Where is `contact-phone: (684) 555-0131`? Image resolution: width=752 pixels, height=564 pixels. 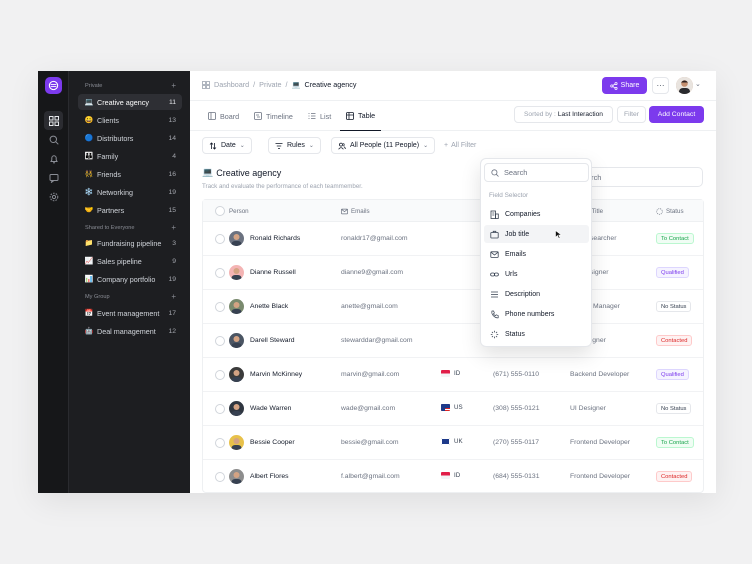
contact-phone: (684) 555-0131 is located at coordinates (516, 476).